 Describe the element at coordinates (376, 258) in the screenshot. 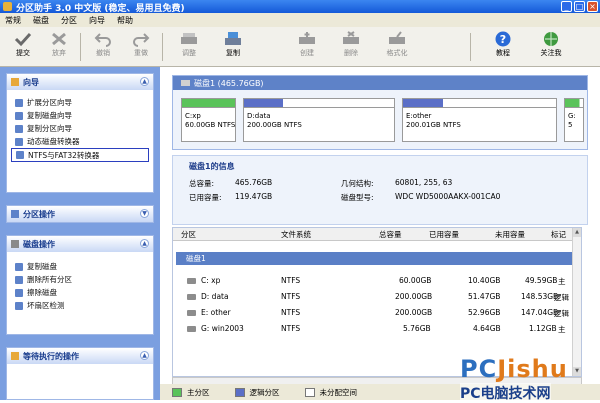

I see `disk-group-row: 磁盘1` at that location.